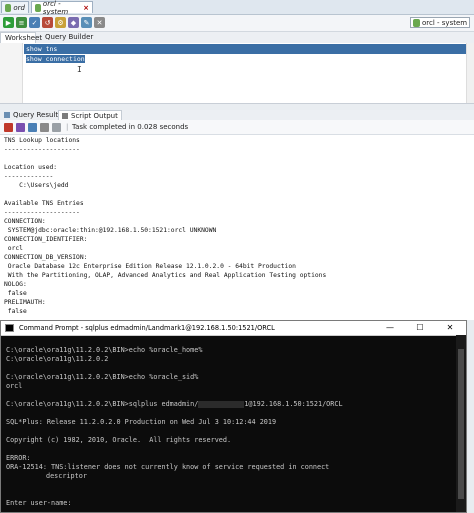 The width and height of the screenshot is (474, 513). Describe the element at coordinates (47, 22) in the screenshot. I see `rollback-button: ↺` at that location.